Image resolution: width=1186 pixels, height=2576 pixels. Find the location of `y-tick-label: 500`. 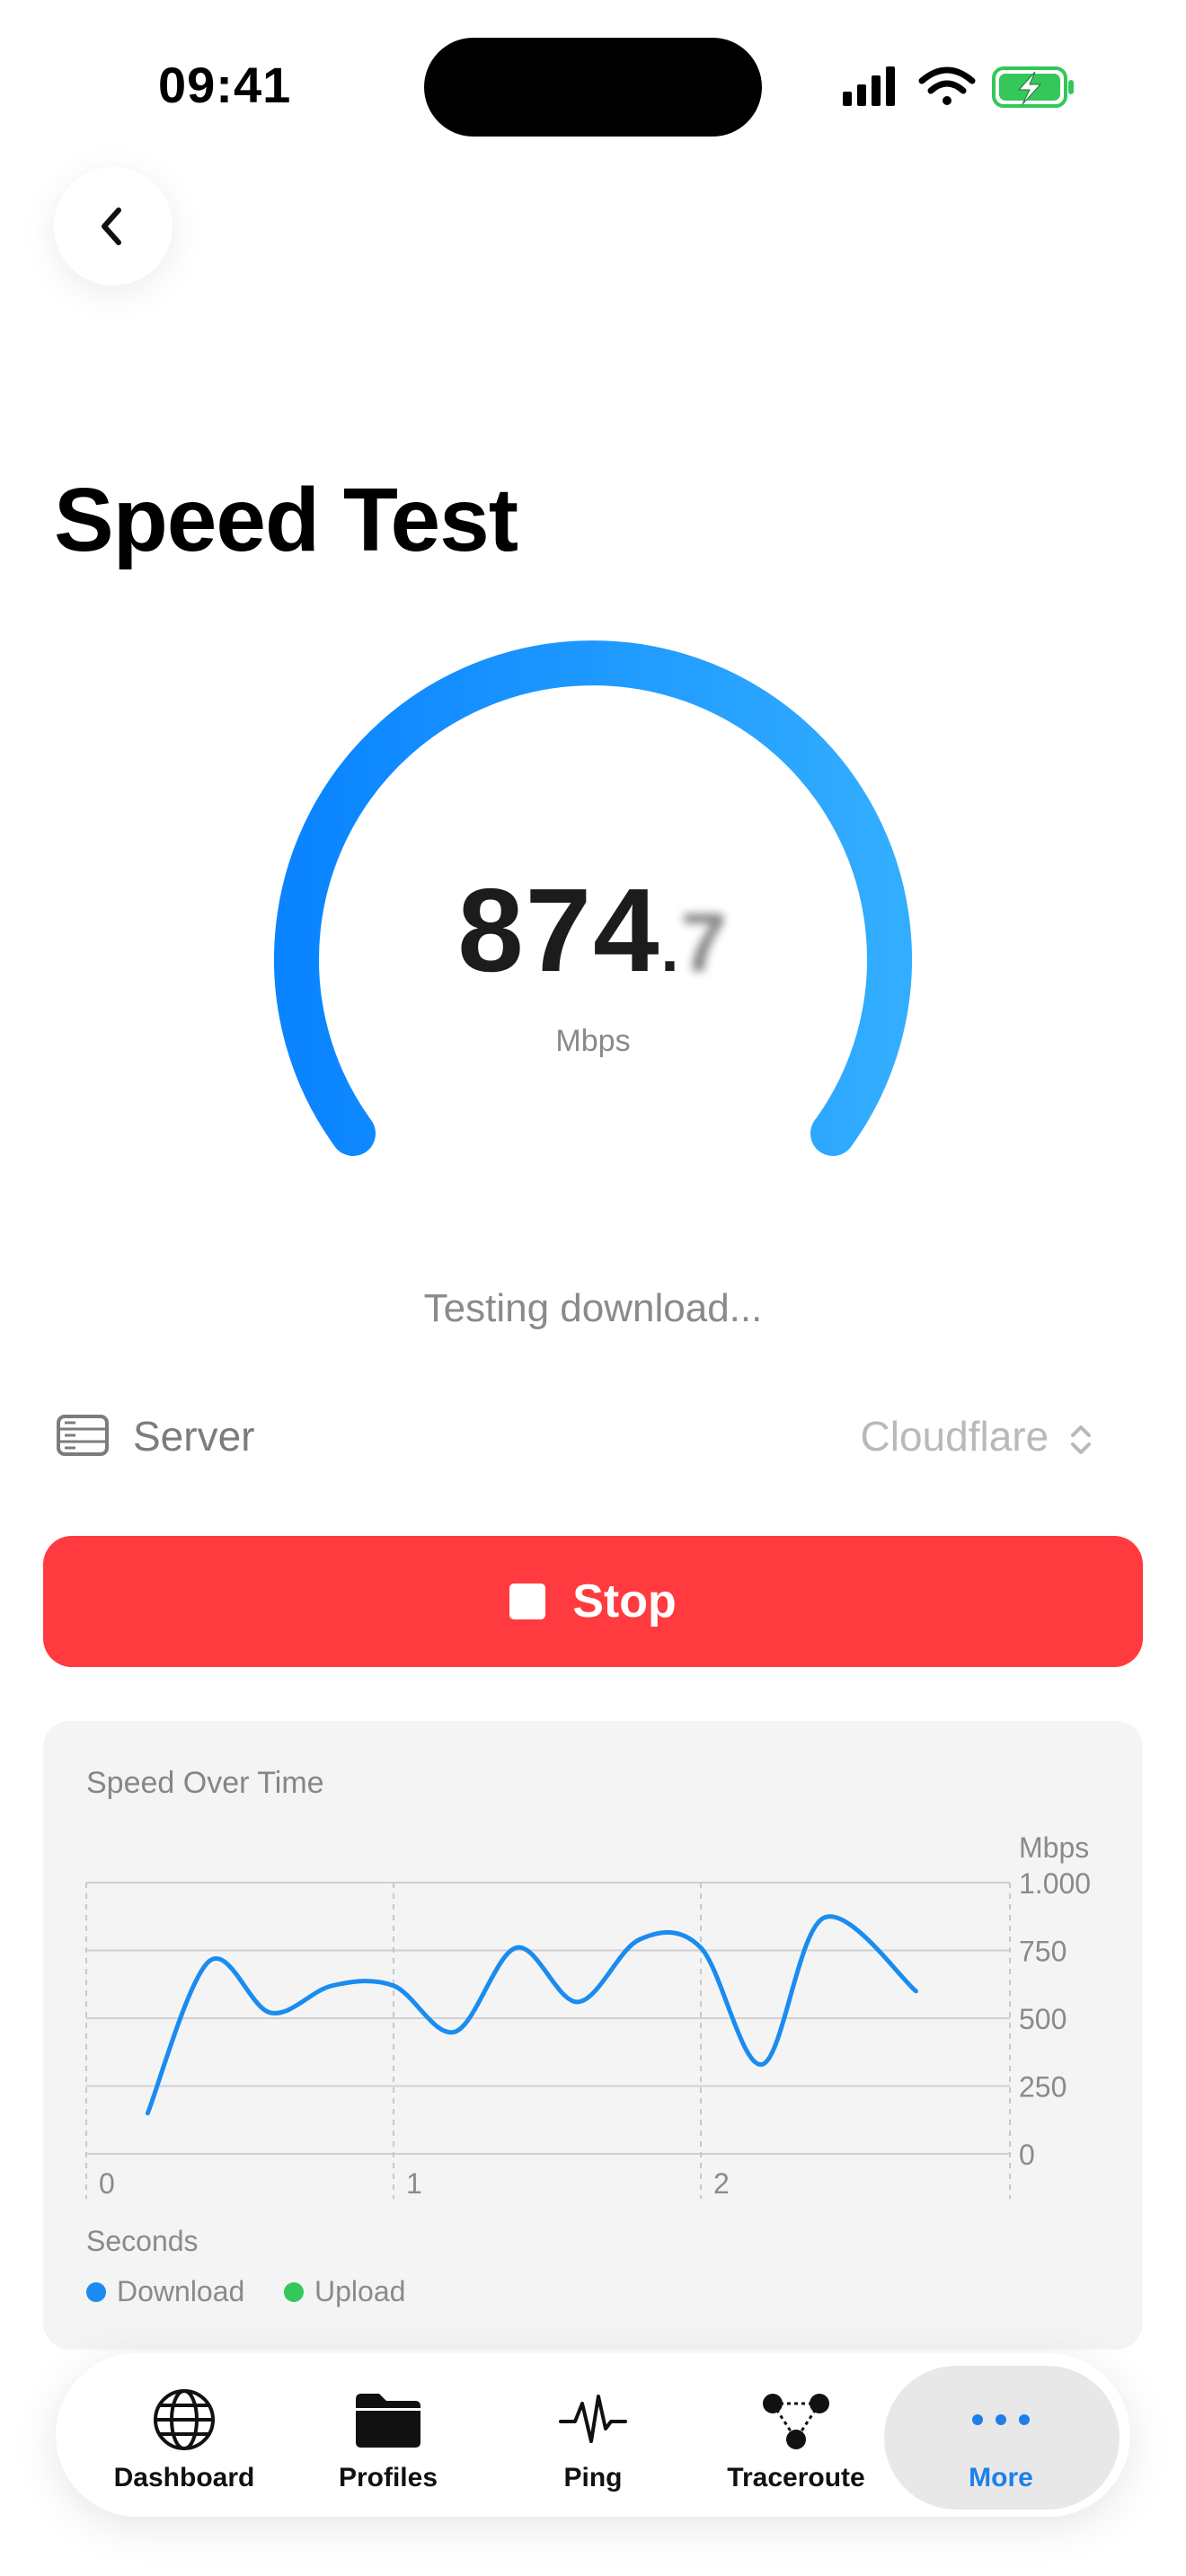

y-tick-label: 500 is located at coordinates (1043, 2019).